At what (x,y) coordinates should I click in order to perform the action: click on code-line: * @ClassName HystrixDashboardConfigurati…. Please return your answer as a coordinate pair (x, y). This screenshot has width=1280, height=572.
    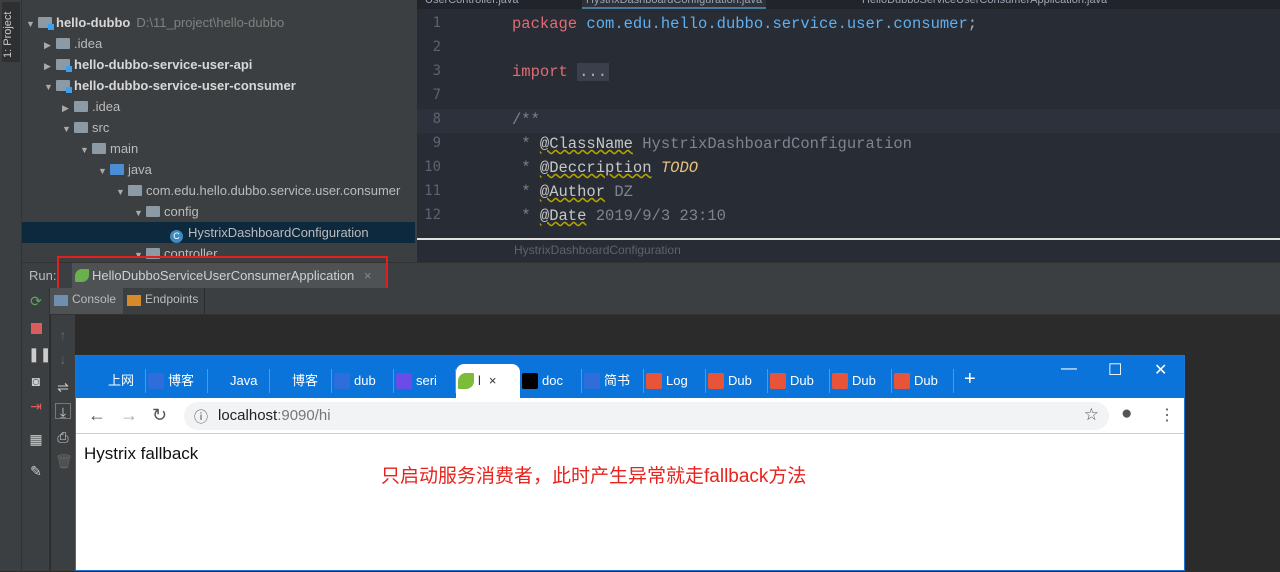
    Looking at the image, I should click on (712, 144).